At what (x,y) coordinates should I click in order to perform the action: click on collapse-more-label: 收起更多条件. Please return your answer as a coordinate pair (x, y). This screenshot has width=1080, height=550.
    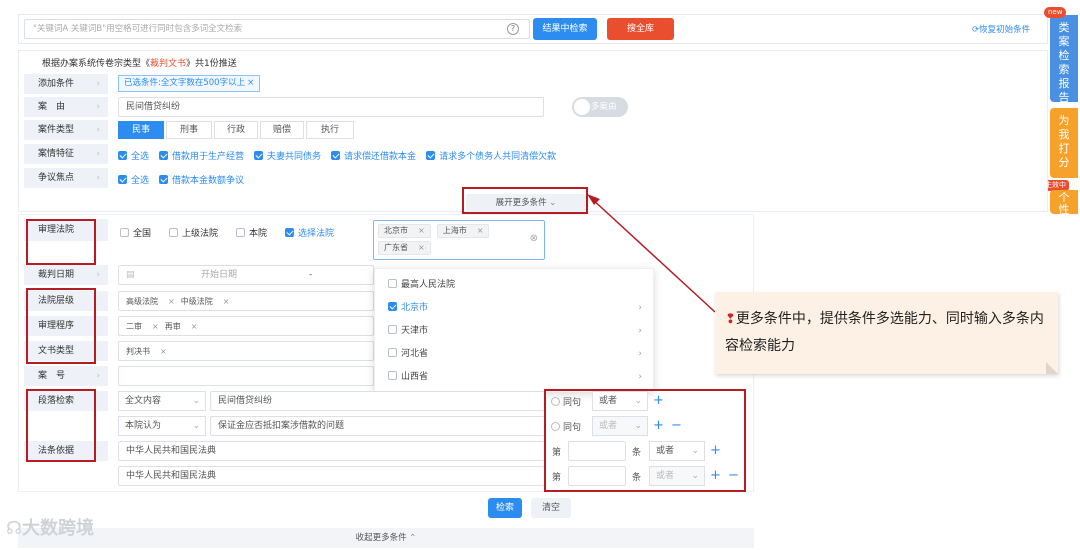
    Looking at the image, I should click on (381, 538).